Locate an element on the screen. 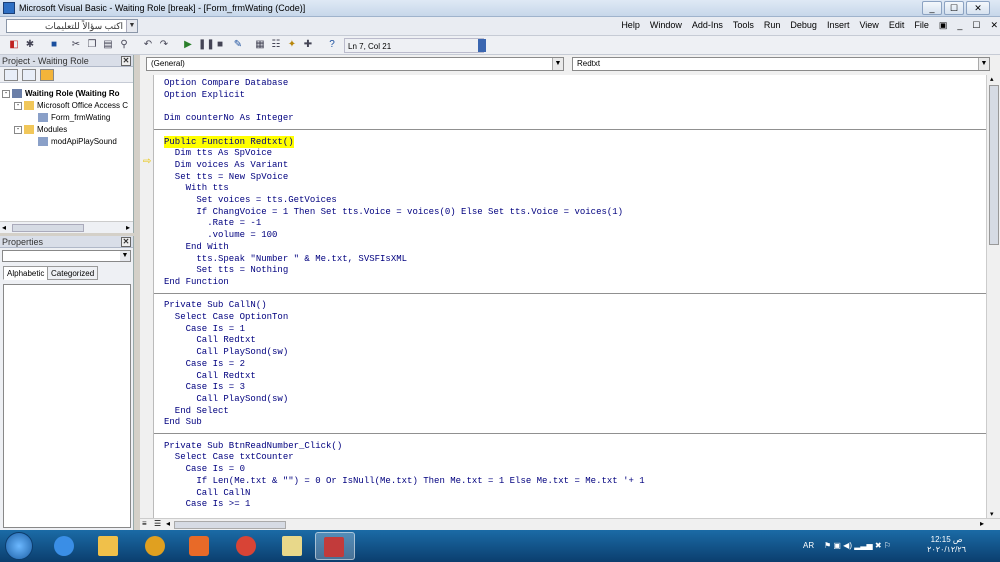 Image resolution: width=1000 pixels, height=562 pixels. paste-icon: ▤ is located at coordinates (108, 45).